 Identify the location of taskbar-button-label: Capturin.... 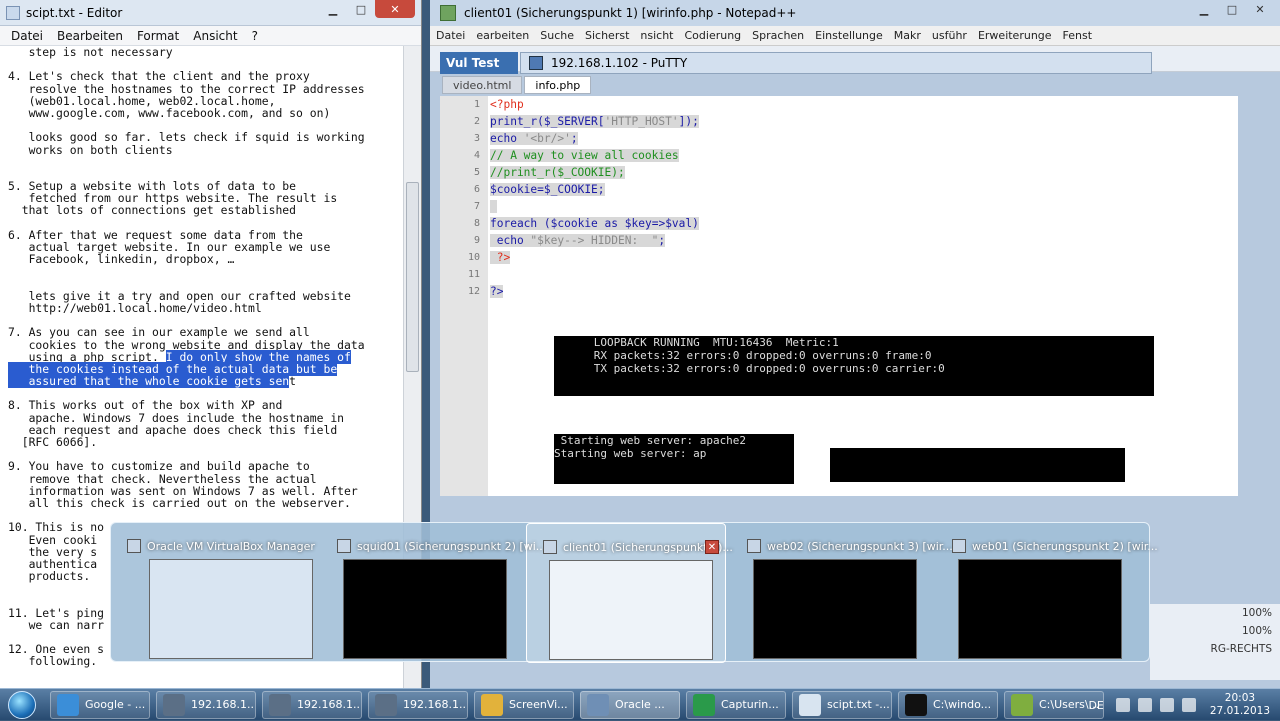
(750, 704).